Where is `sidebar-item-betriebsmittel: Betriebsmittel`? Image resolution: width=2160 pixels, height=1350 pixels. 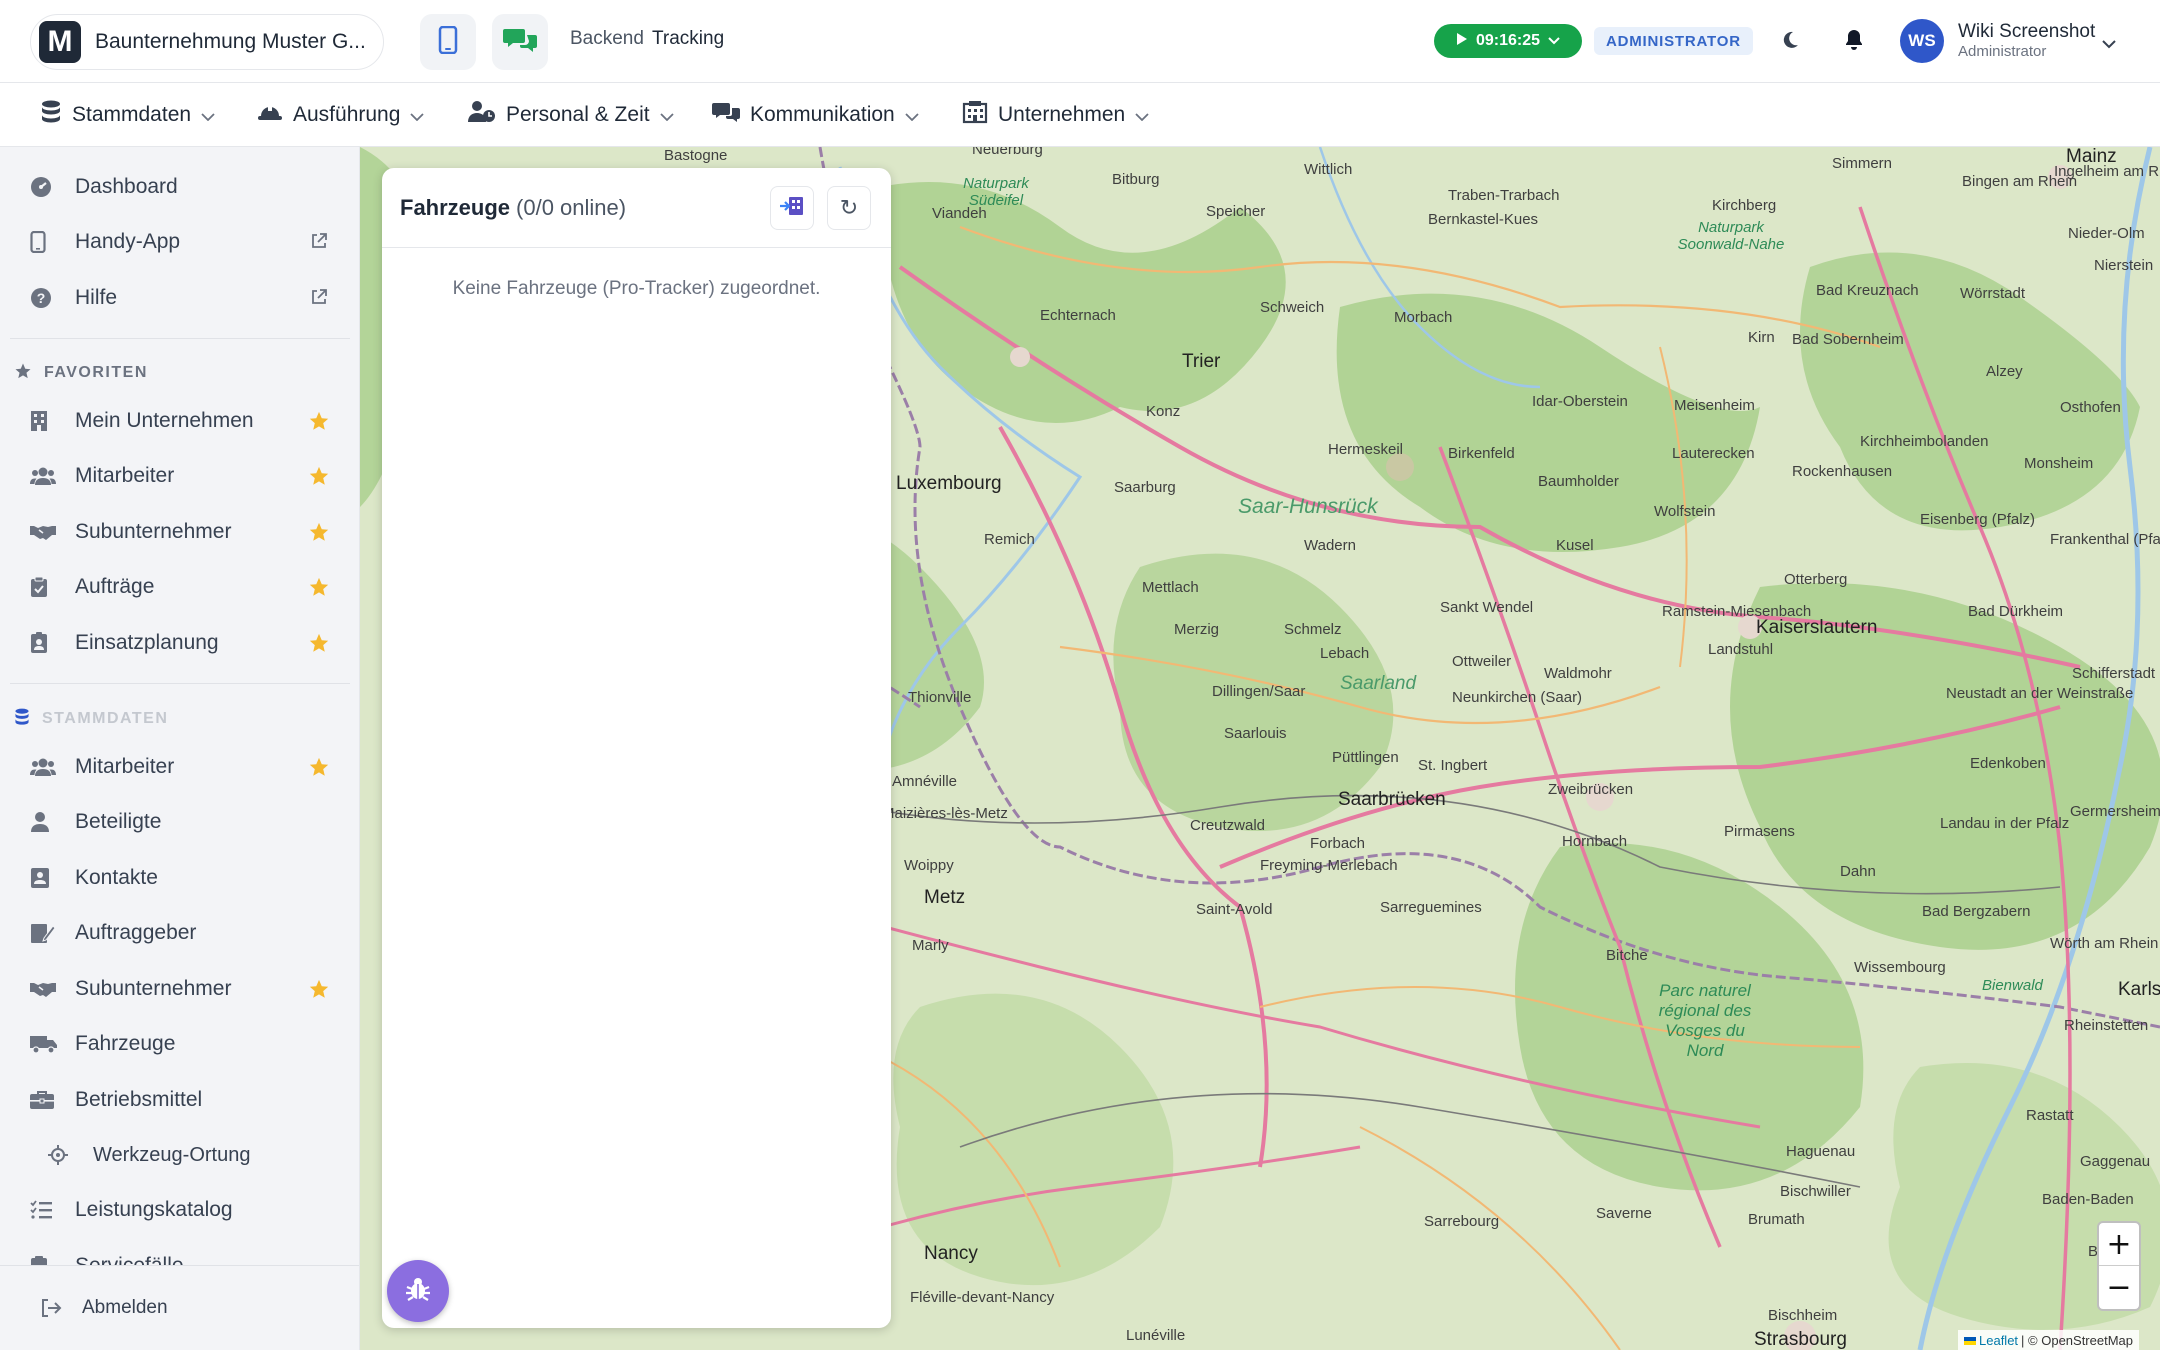 sidebar-item-betriebsmittel: Betriebsmittel is located at coordinates (180, 1100).